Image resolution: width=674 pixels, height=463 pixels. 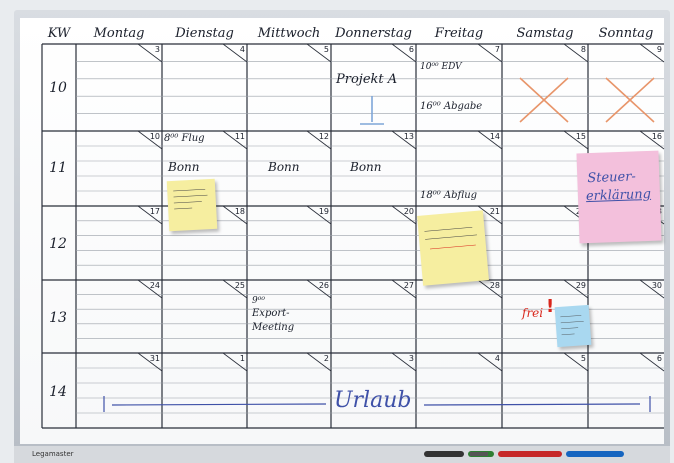 I want to click on markers, so click(x=524, y=454).